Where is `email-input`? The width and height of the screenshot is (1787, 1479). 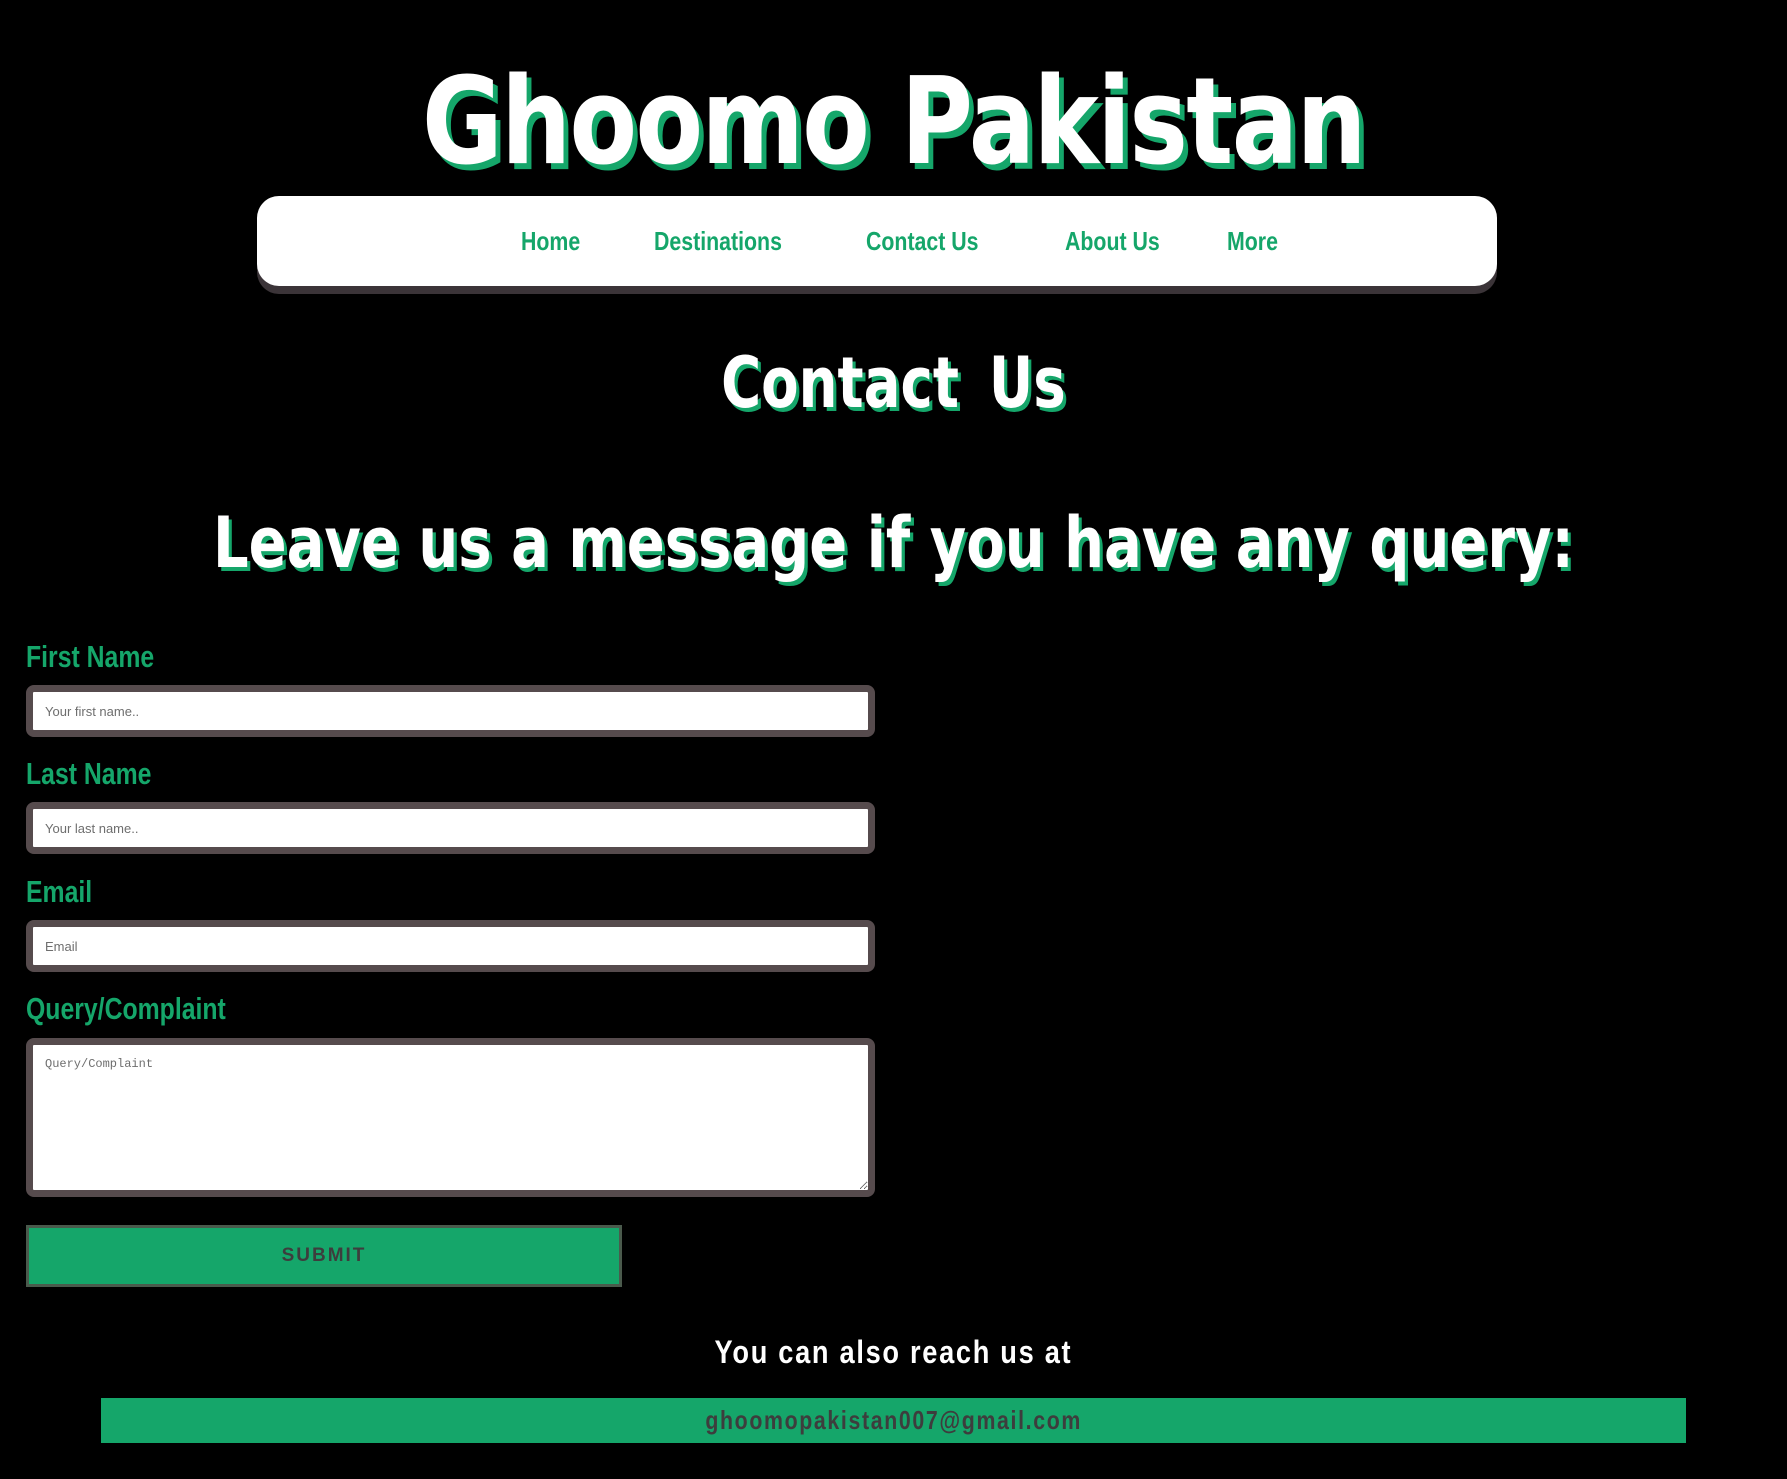
email-input is located at coordinates (450, 946).